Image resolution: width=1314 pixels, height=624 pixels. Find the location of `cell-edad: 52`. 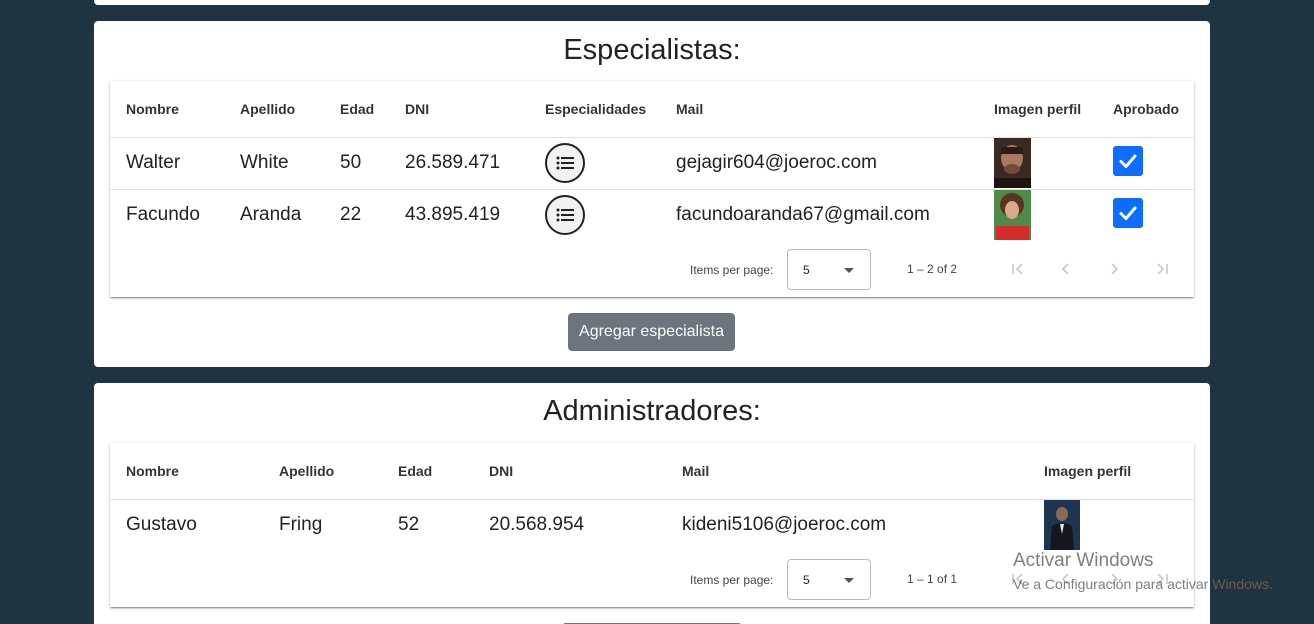

cell-edad: 52 is located at coordinates (409, 524).